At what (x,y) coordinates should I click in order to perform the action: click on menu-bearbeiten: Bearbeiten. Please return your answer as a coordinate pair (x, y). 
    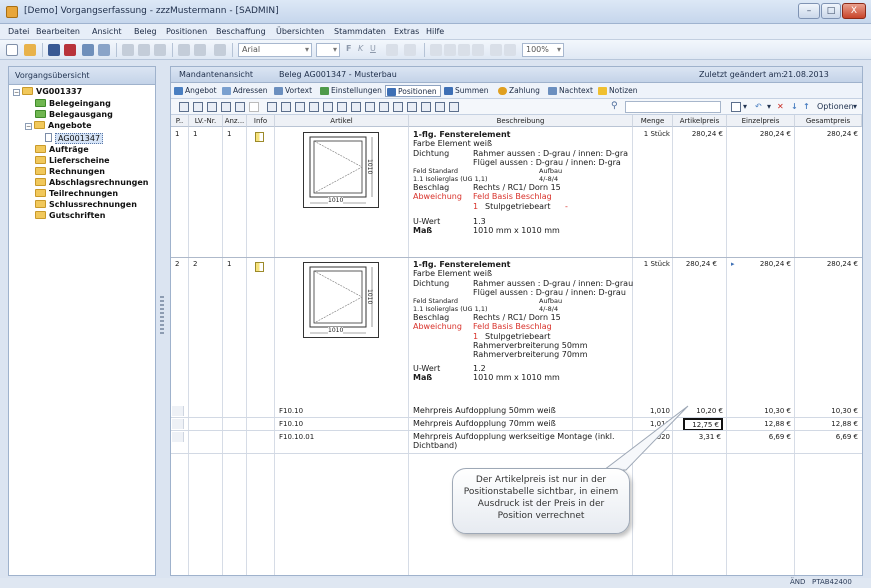
    Looking at the image, I should click on (58, 31).